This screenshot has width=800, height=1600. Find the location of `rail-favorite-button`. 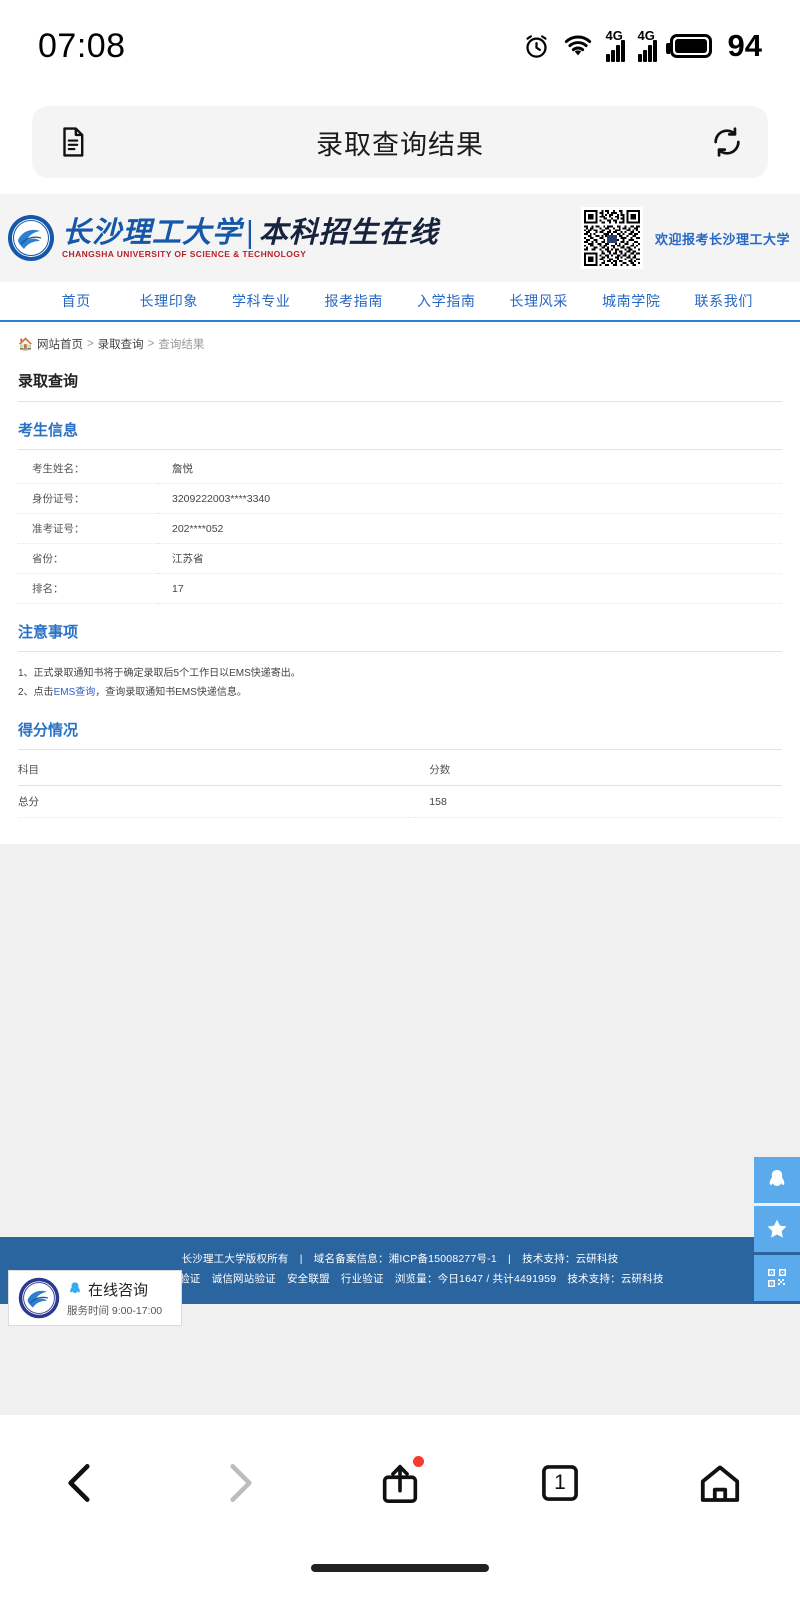

rail-favorite-button is located at coordinates (777, 1229).